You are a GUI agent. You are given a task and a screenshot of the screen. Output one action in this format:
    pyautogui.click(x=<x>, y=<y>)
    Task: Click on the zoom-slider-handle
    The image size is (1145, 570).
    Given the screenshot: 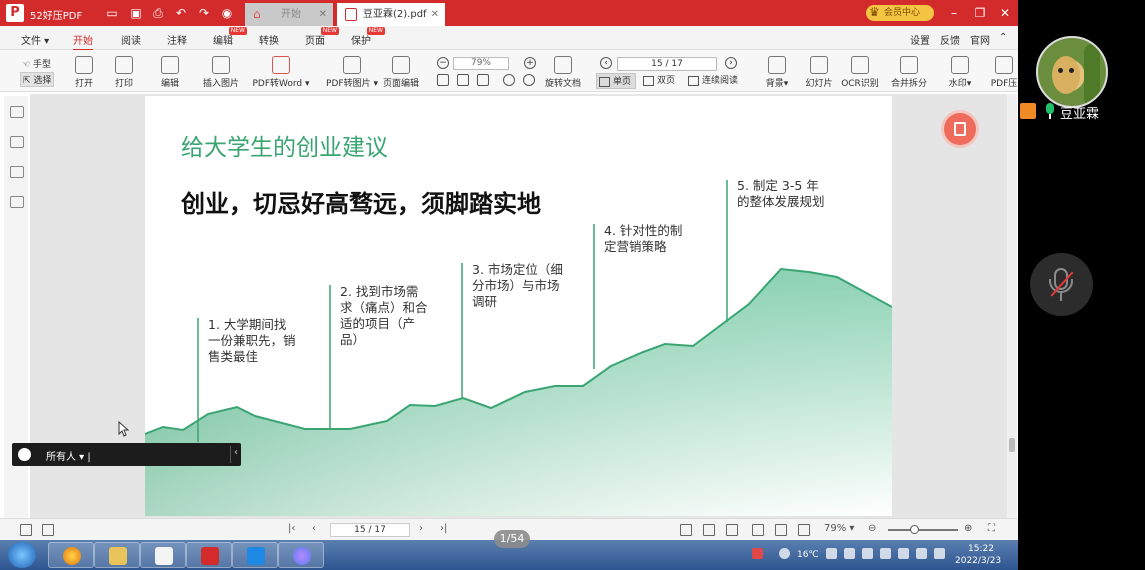 What is the action you would take?
    pyautogui.click(x=914, y=529)
    